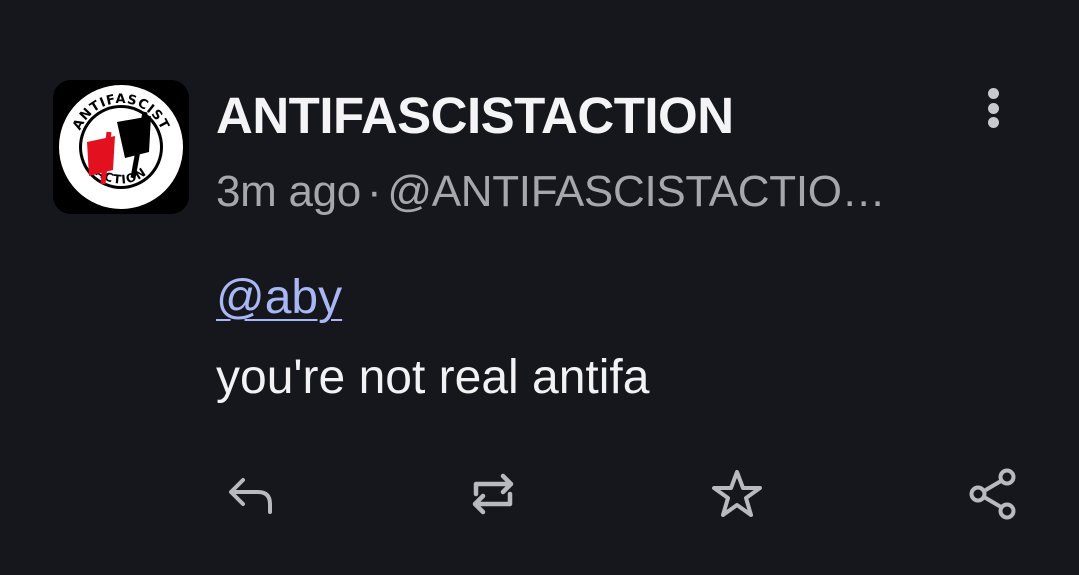  I want to click on share-button, so click(993, 494).